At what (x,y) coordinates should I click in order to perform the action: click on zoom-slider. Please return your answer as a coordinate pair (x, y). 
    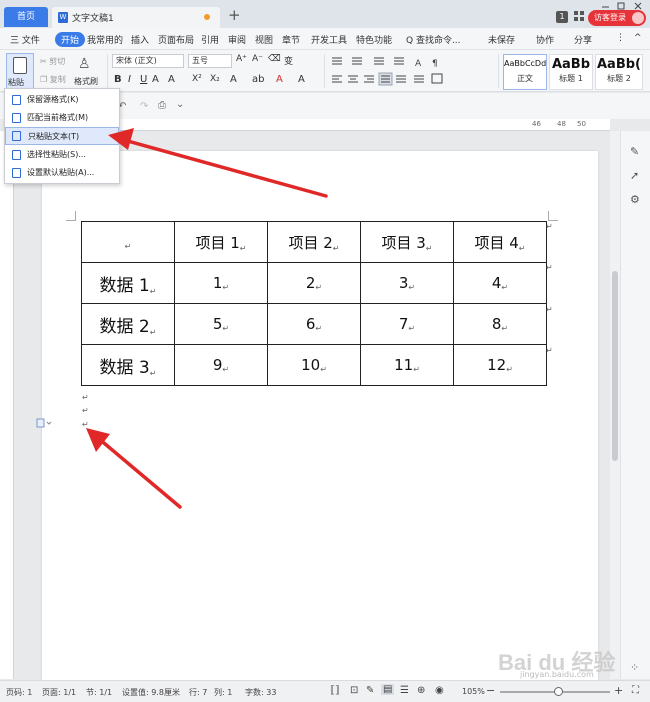
    Looking at the image, I should click on (555, 691).